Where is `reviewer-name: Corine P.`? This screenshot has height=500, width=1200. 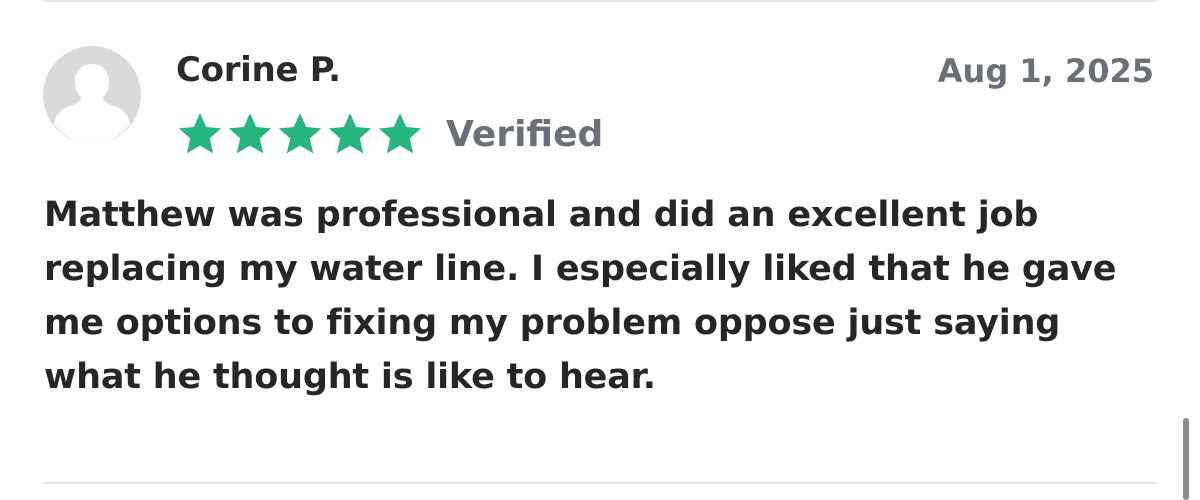 reviewer-name: Corine P. is located at coordinates (258, 70).